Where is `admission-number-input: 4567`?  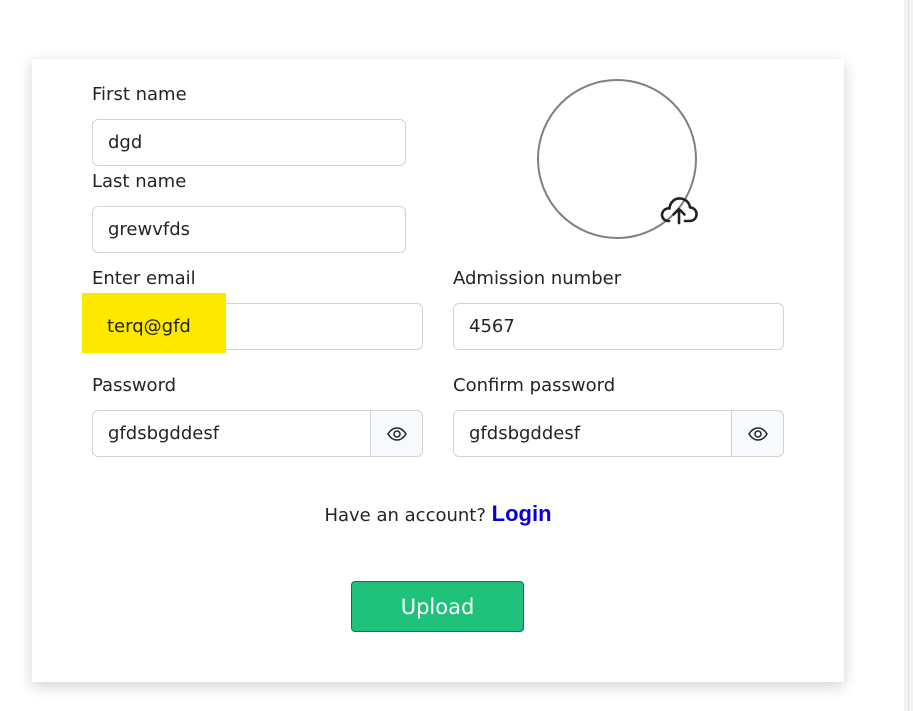 admission-number-input: 4567 is located at coordinates (618, 326).